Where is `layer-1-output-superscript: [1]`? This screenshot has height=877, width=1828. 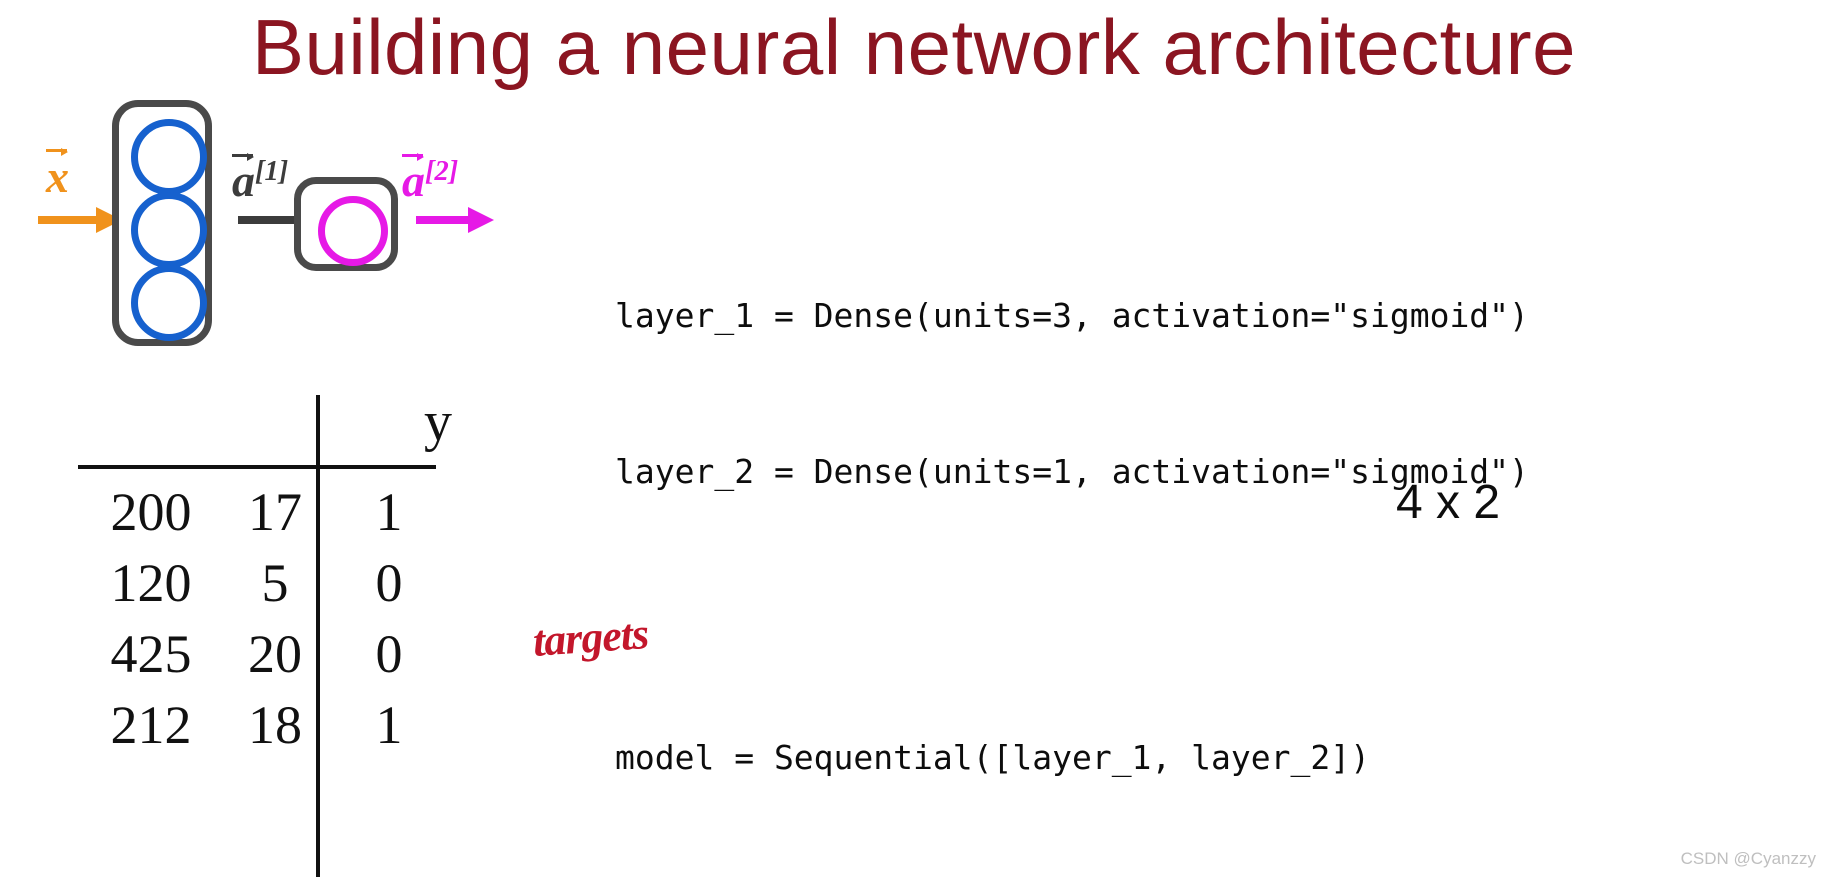 layer-1-output-superscript: [1] is located at coordinates (272, 171).